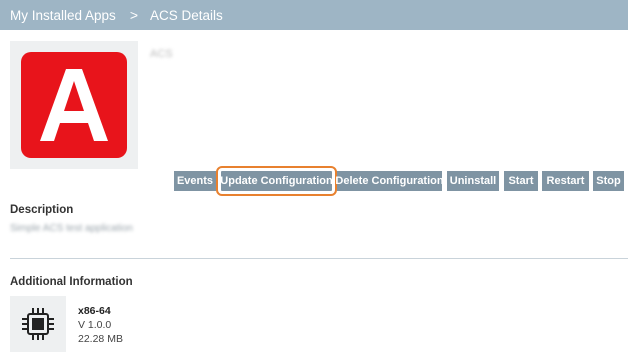 The image size is (628, 357). I want to click on description-text: Simple ACS test application, so click(71, 228).